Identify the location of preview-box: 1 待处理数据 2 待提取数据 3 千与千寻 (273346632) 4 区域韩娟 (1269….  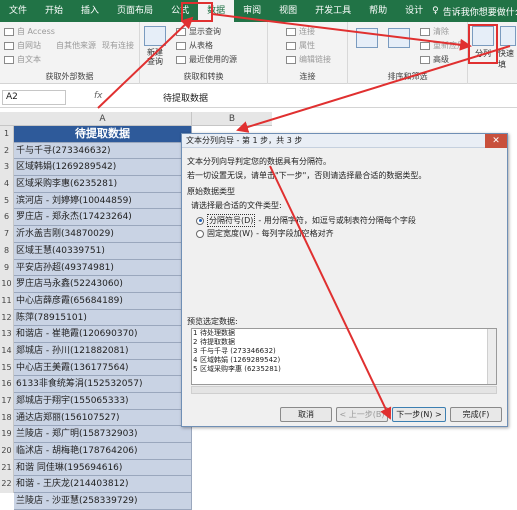
(344, 356).